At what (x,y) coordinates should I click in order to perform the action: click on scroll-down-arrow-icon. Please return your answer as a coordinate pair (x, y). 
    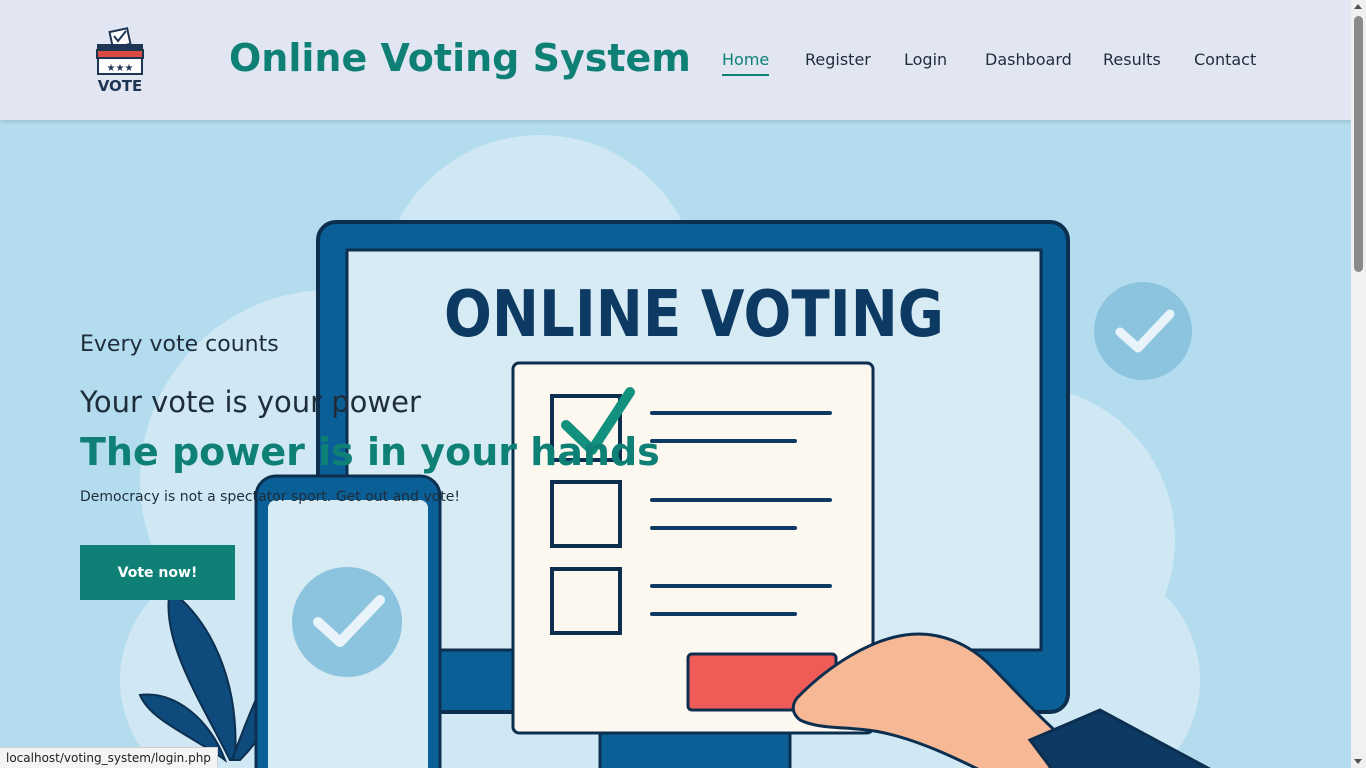
    Looking at the image, I should click on (1358, 761).